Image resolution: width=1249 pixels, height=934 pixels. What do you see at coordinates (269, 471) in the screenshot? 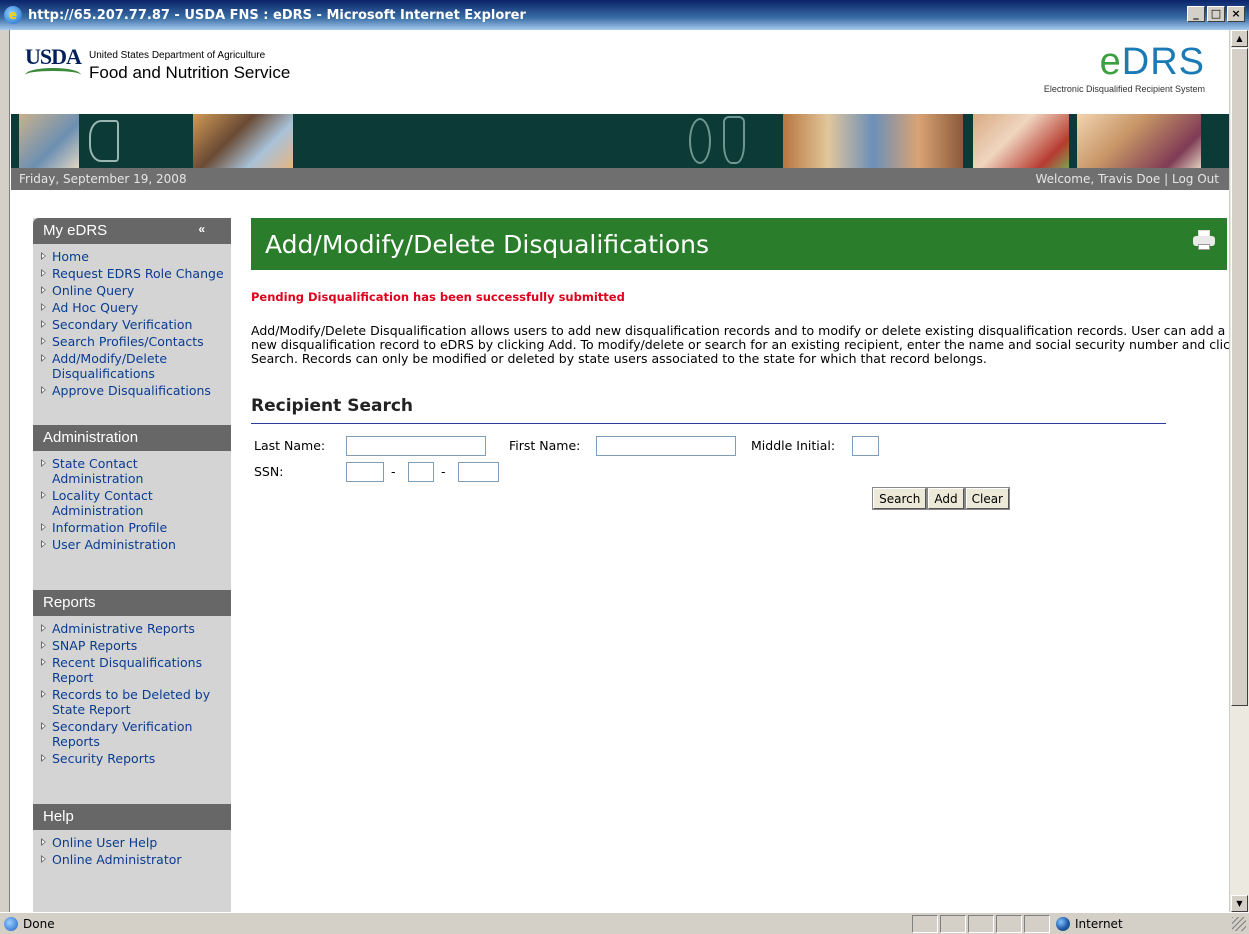
I see `ssn-label: SSN:` at bounding box center [269, 471].